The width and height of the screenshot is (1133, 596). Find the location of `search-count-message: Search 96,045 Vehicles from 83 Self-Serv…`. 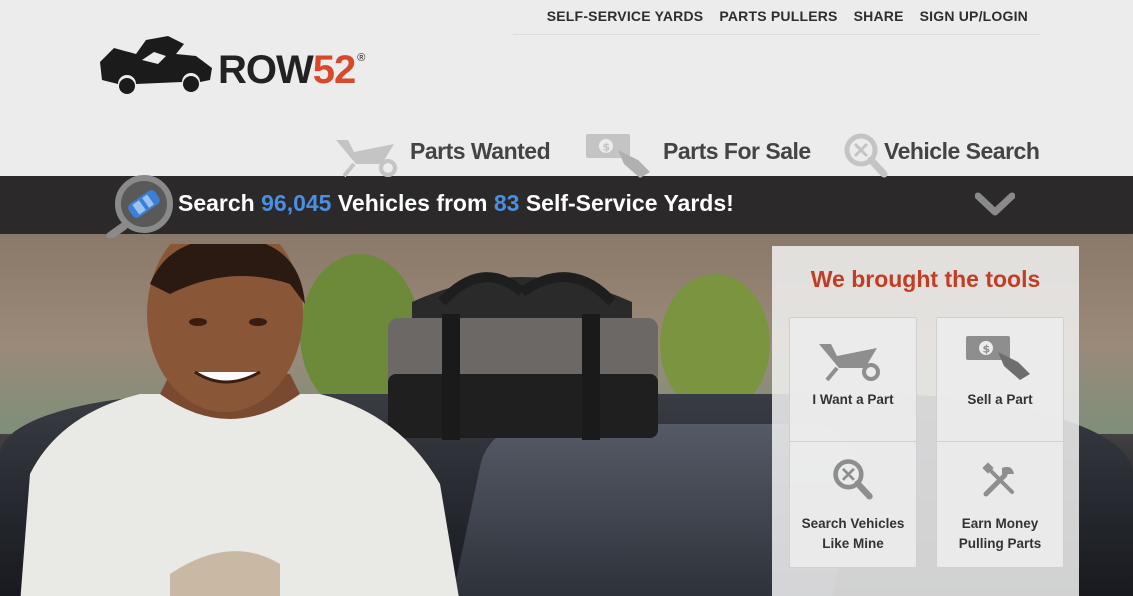

search-count-message: Search 96,045 Vehicles from 83 Self-Serv… is located at coordinates (456, 203).